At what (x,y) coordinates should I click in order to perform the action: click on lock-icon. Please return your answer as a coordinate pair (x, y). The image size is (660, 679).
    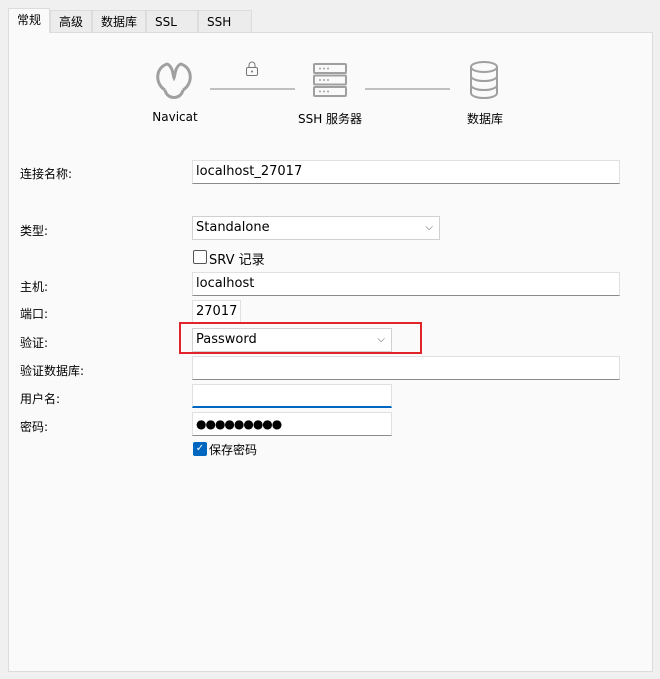
    Looking at the image, I should click on (252, 68).